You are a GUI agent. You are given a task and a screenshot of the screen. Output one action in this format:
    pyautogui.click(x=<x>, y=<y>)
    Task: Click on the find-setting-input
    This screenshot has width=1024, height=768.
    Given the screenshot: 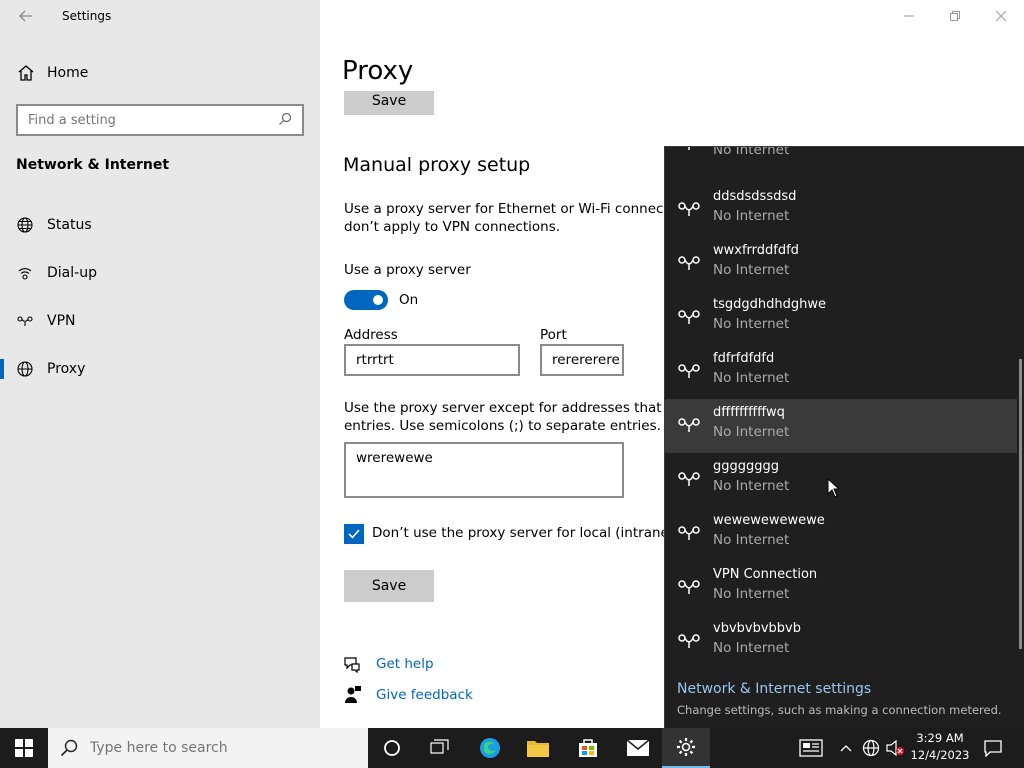 What is the action you would take?
    pyautogui.click(x=148, y=120)
    